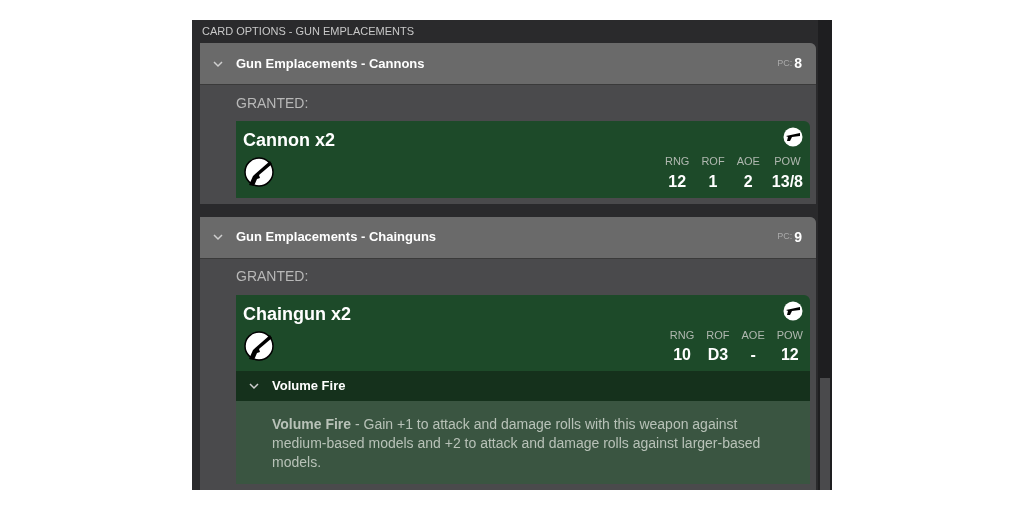  Describe the element at coordinates (753, 355) in the screenshot. I see `stat-value: -` at that location.